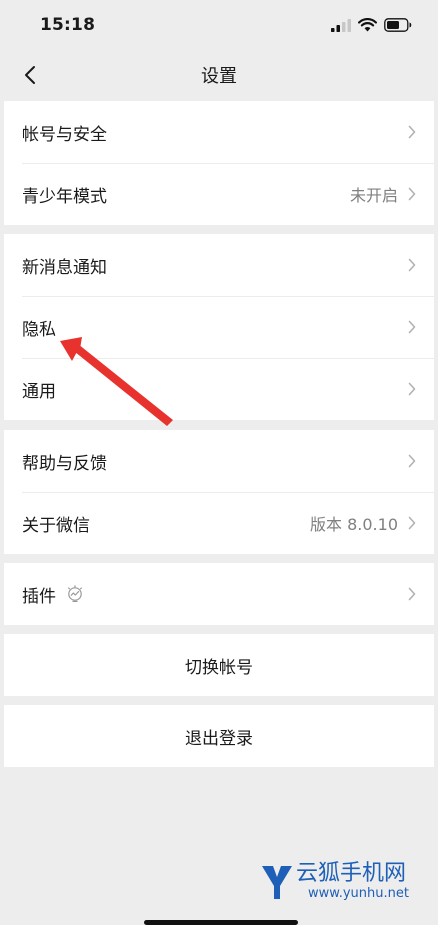  What do you see at coordinates (277, 882) in the screenshot?
I see `watermark-logo-icon` at bounding box center [277, 882].